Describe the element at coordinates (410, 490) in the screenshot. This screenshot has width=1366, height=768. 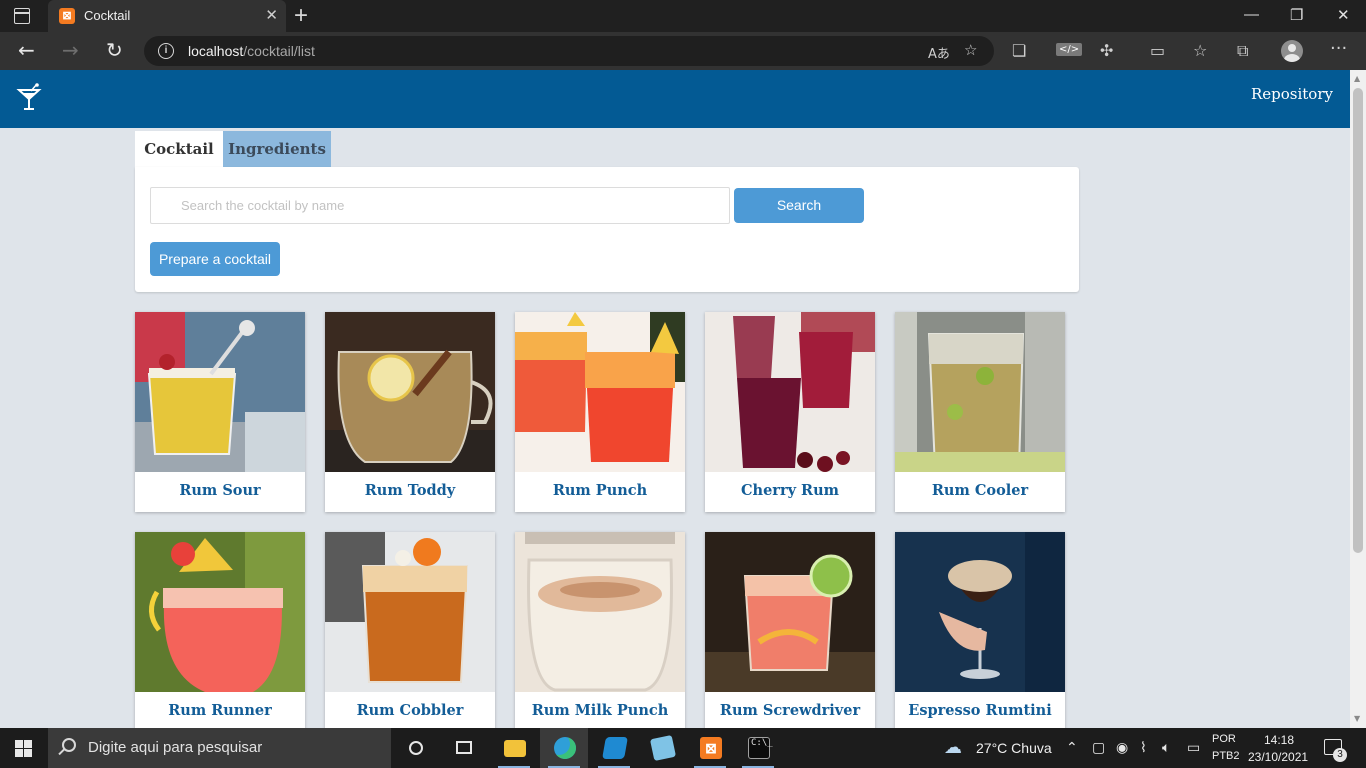
I see `cocktail-name: Rum Toddy` at that location.